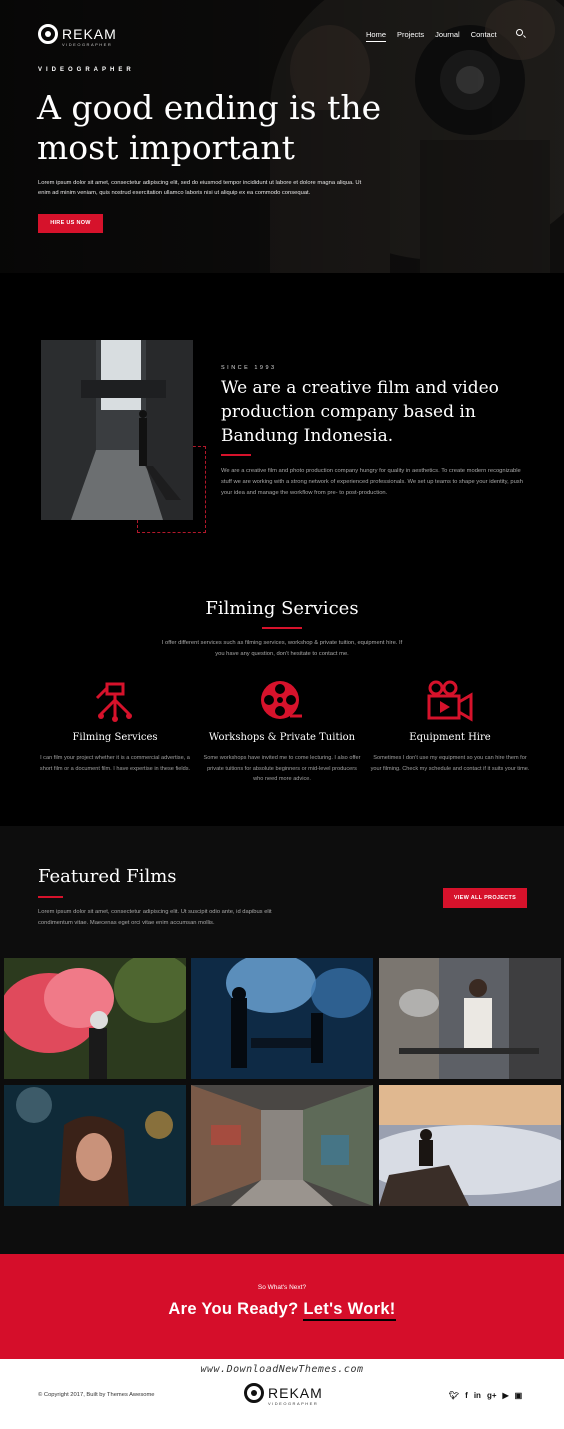 The height and width of the screenshot is (1429, 564). What do you see at coordinates (506, 1395) in the screenshot?
I see `youtube-icon: ▶` at bounding box center [506, 1395].